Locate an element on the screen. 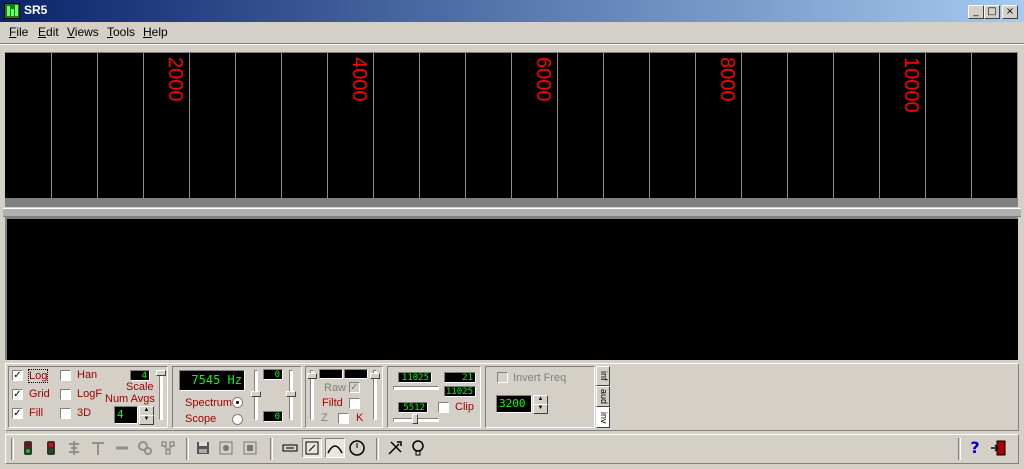 The image size is (1024, 469). invert-freq-down: ▼ is located at coordinates (540, 409).